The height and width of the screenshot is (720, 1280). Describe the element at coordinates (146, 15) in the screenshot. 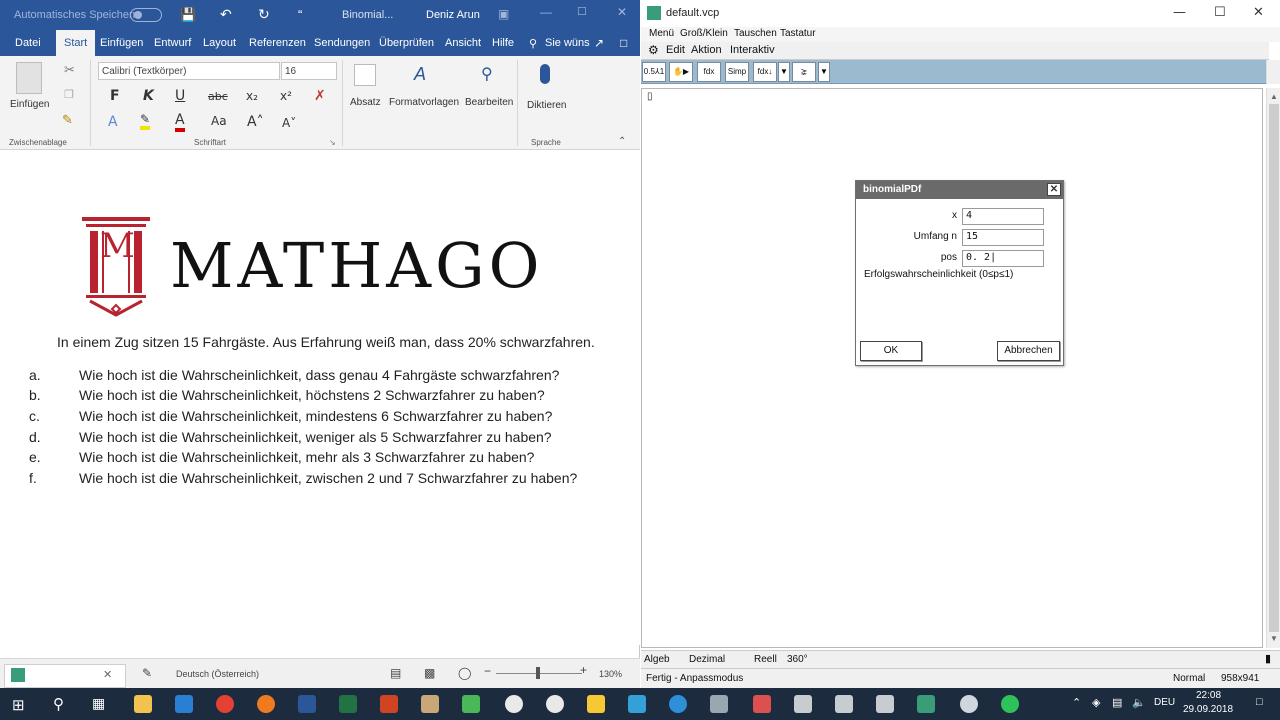

I see `autosave-toggle` at that location.